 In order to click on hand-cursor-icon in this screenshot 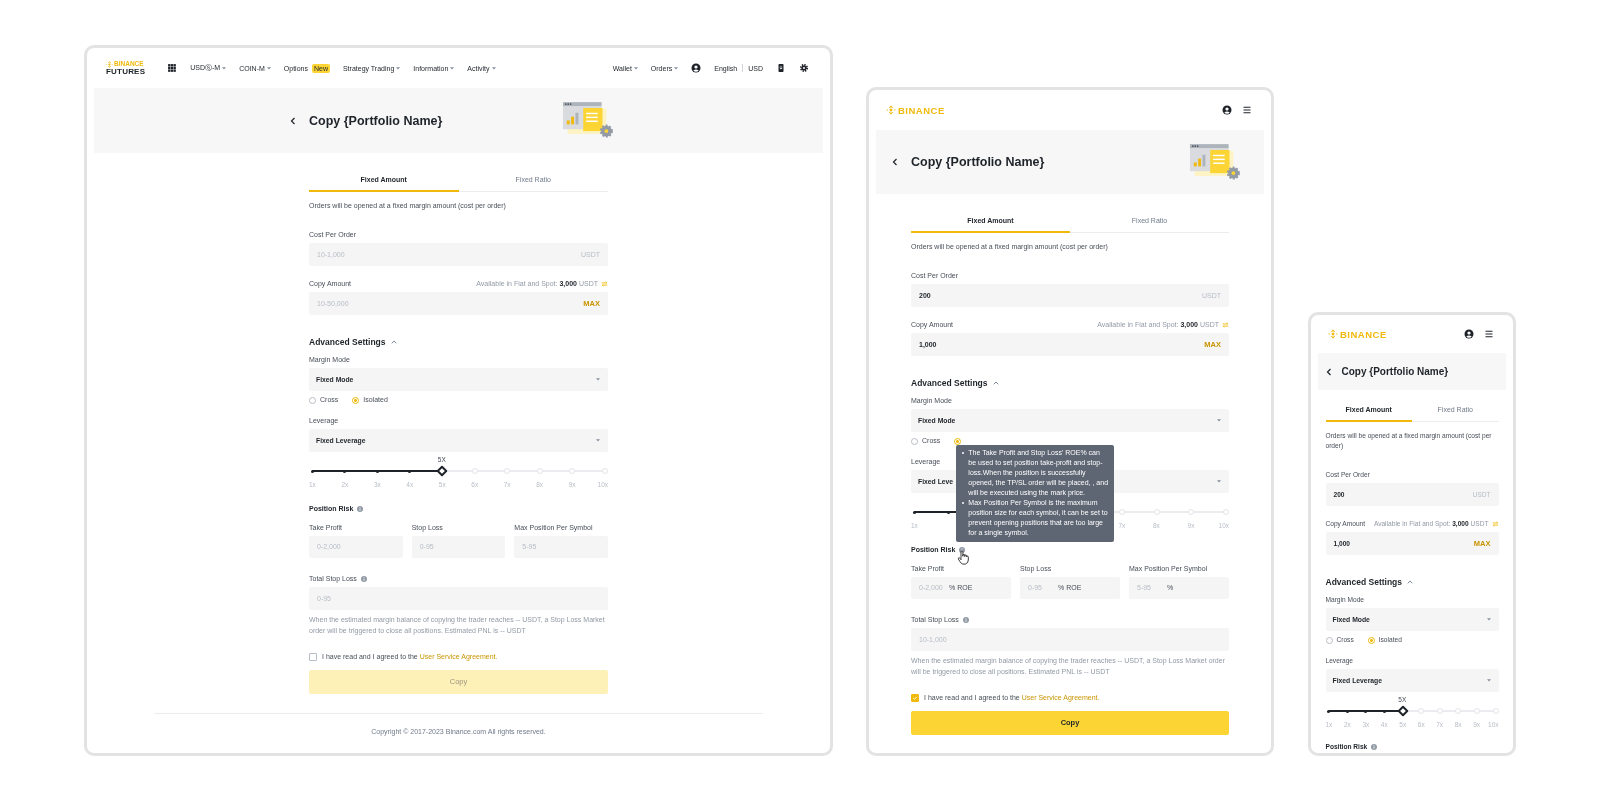, I will do `click(964, 557)`.